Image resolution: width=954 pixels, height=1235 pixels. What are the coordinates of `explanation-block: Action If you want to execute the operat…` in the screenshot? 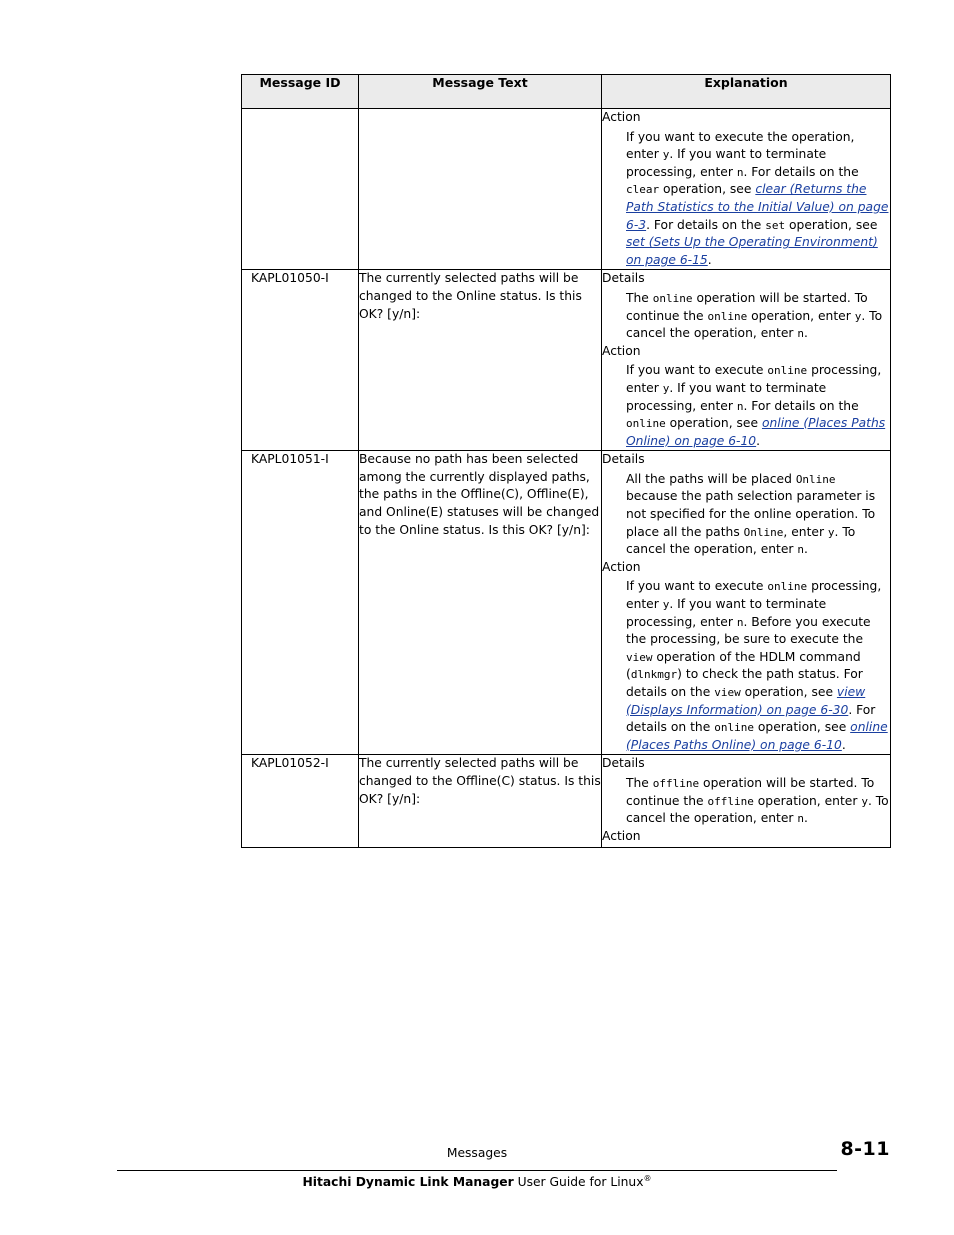 It's located at (746, 189).